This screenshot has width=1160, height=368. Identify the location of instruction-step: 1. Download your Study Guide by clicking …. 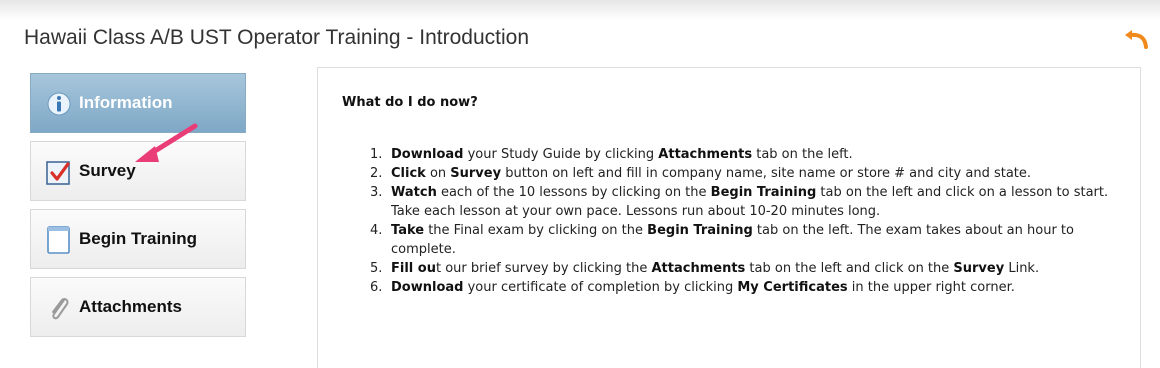
(728, 154).